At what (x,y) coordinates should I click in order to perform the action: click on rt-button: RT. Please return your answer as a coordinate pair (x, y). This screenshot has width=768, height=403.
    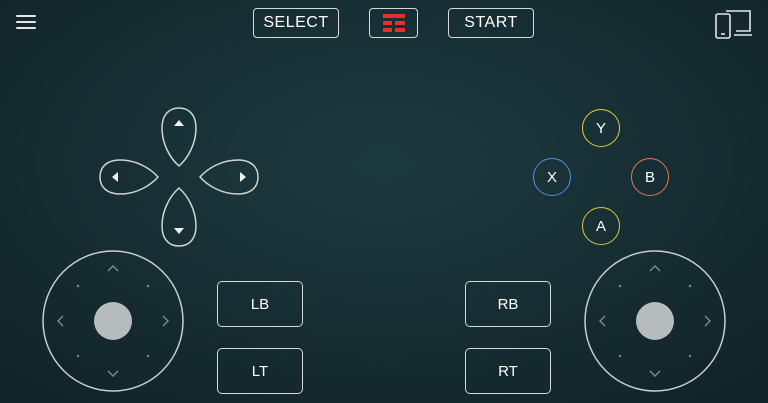
    Looking at the image, I should click on (508, 371).